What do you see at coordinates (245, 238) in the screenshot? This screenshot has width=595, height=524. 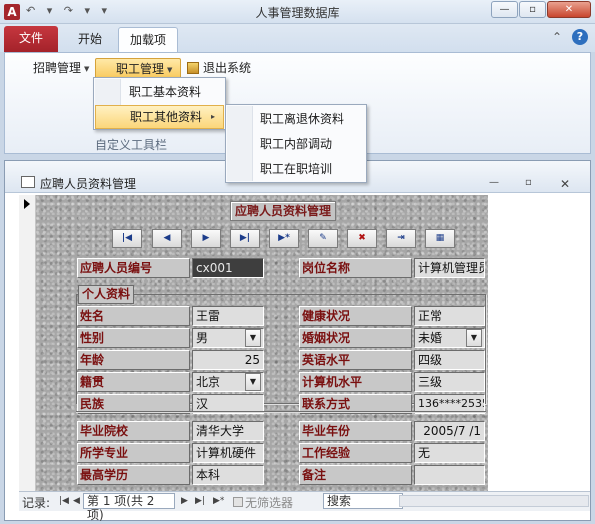 I see `last-record-button: ▶|` at bounding box center [245, 238].